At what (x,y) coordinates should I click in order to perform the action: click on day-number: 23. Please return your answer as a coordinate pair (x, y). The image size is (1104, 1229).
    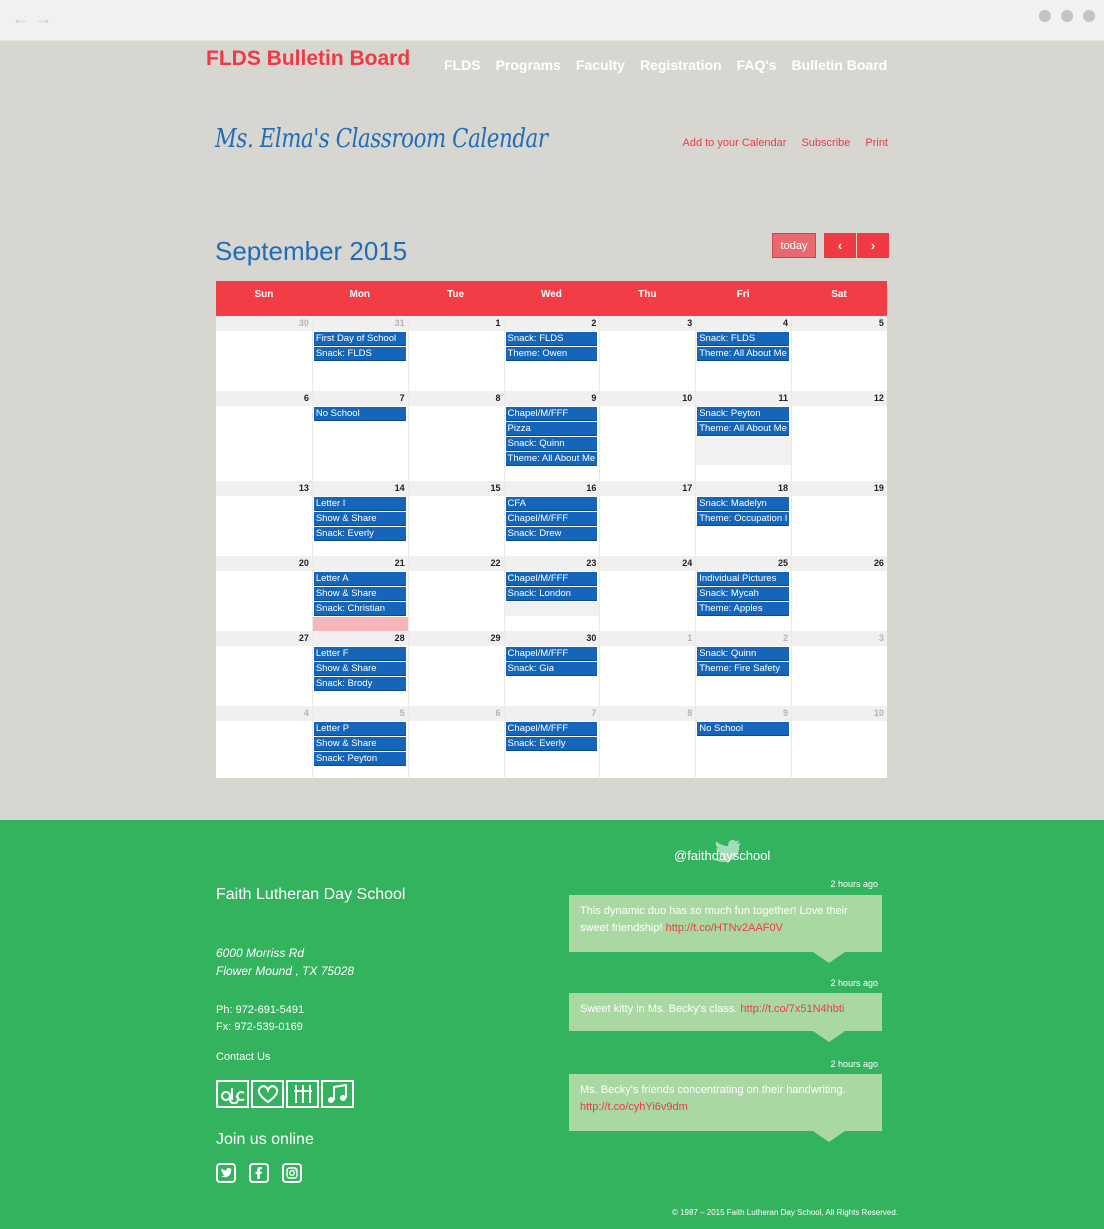
    Looking at the image, I should click on (552, 563).